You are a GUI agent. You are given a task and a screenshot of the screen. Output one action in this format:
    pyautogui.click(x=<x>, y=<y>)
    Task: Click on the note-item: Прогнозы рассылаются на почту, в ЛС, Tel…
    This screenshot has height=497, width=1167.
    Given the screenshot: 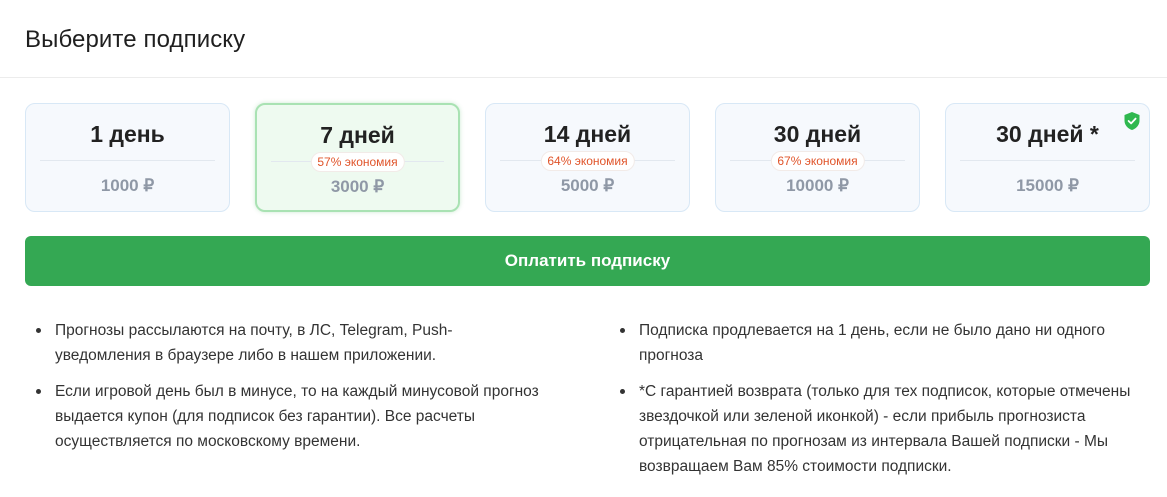 What is the action you would take?
    pyautogui.click(x=291, y=343)
    